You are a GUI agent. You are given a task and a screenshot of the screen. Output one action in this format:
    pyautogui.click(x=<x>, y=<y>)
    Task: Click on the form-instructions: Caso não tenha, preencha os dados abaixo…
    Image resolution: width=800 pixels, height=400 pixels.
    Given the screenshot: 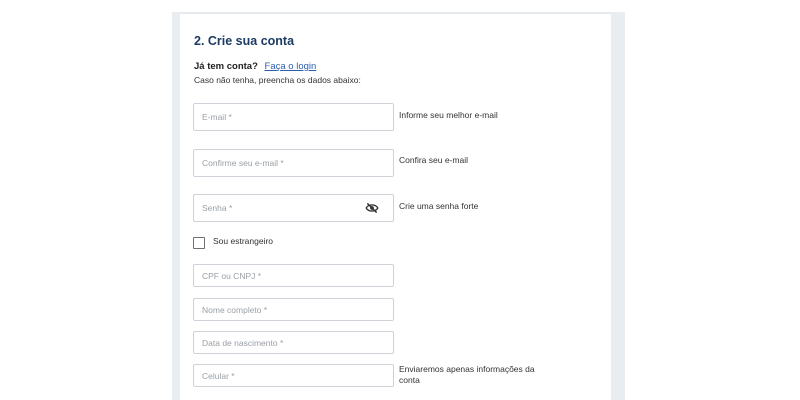 What is the action you would take?
    pyautogui.click(x=277, y=80)
    